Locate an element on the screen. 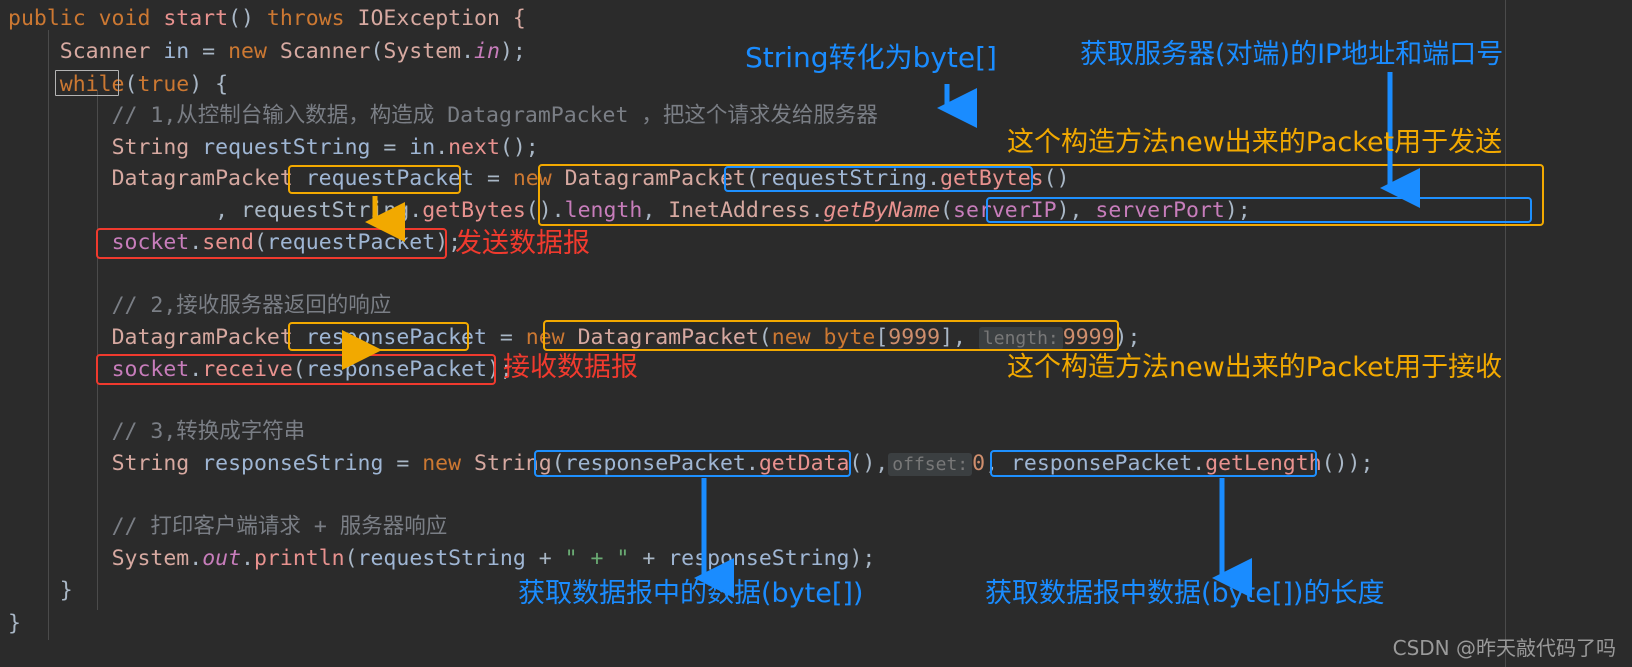 Image resolution: width=1632 pixels, height=667 pixels. token-method-start: start is located at coordinates (196, 18).